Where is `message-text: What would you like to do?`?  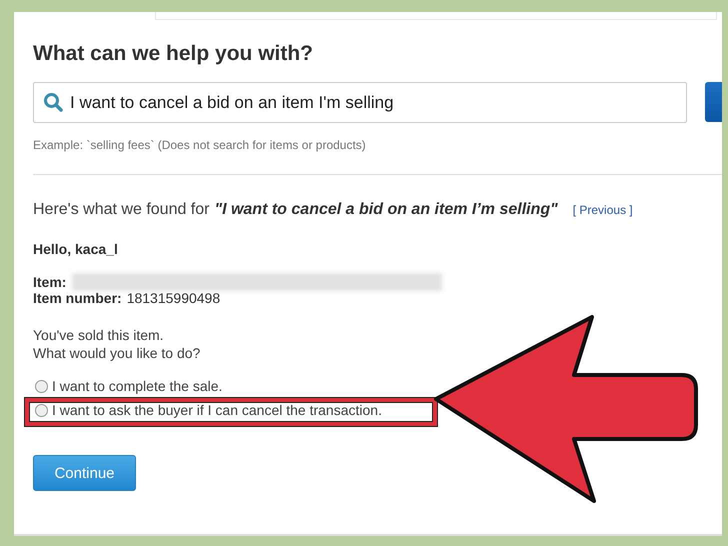
message-text: What would you like to do? is located at coordinates (117, 353).